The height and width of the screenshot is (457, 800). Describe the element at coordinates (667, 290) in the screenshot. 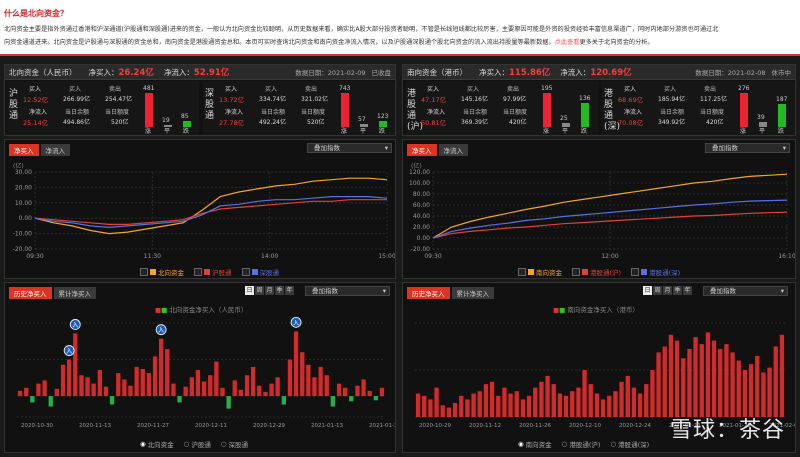

I see `range-month-south: 月` at that location.